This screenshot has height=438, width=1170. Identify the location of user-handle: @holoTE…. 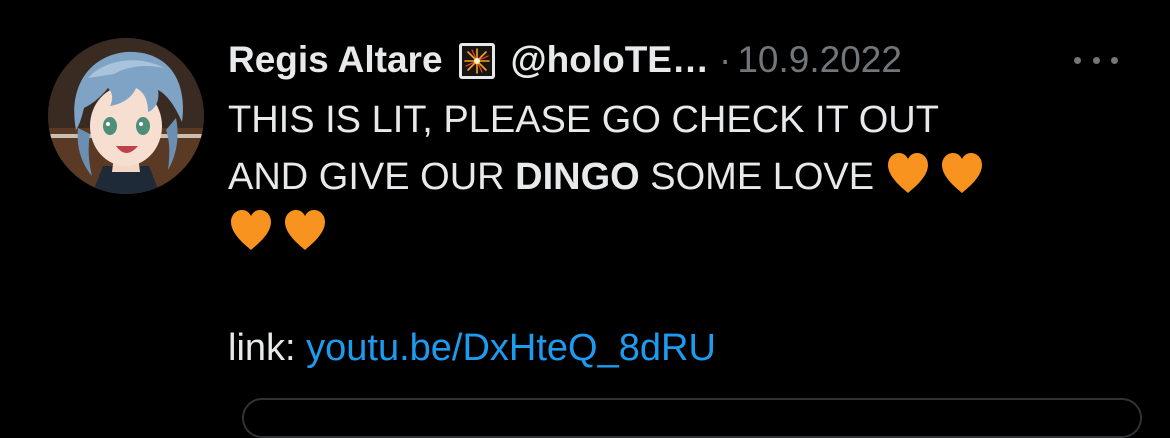
(610, 60).